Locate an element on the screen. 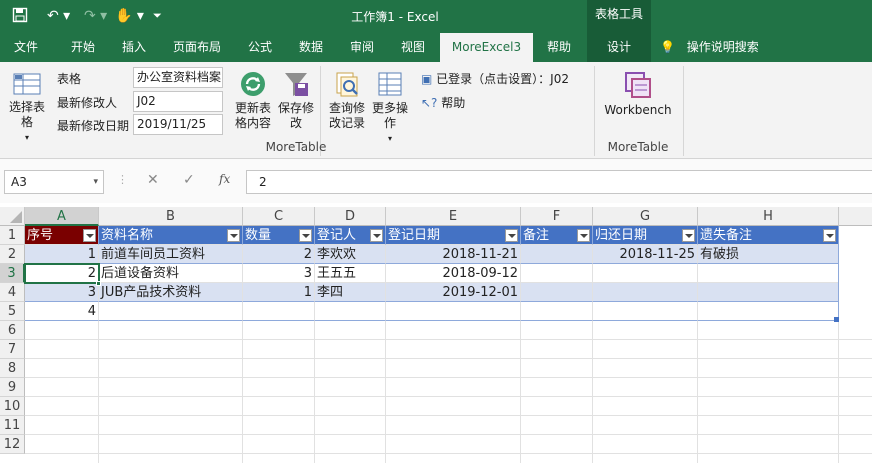 The width and height of the screenshot is (872, 463). tell-me-search: 💡 操作说明搜索 is located at coordinates (715, 47).